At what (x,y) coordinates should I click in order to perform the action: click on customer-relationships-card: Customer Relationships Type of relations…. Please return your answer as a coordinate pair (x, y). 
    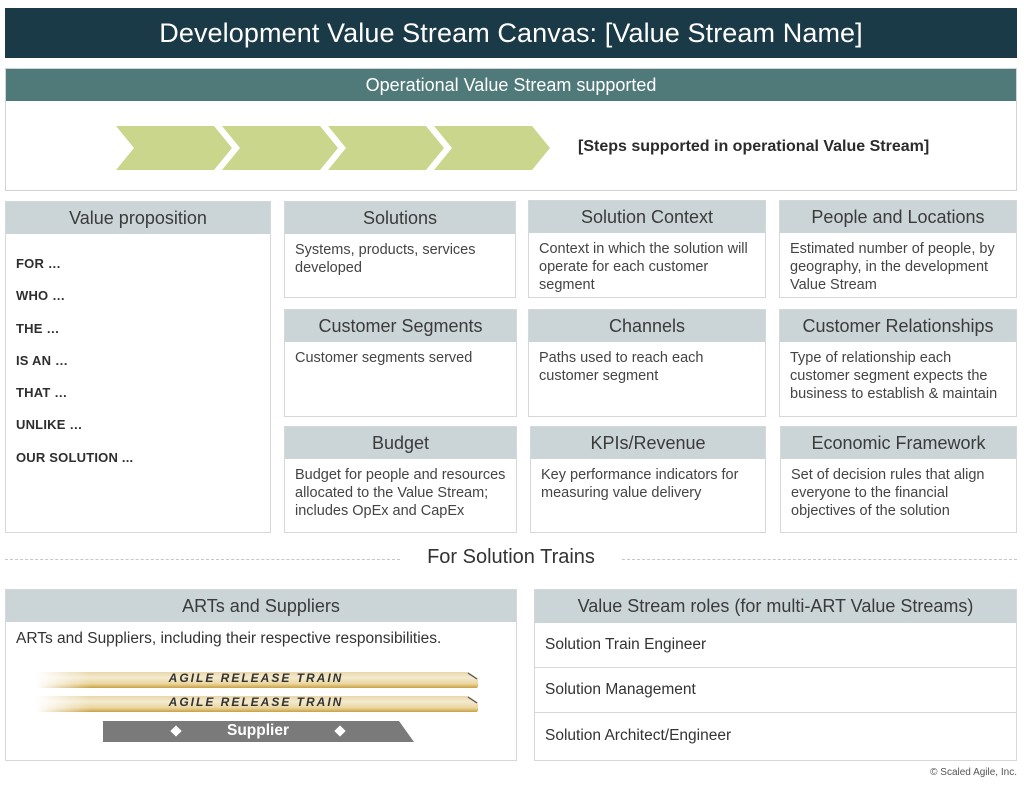
    Looking at the image, I should click on (898, 363).